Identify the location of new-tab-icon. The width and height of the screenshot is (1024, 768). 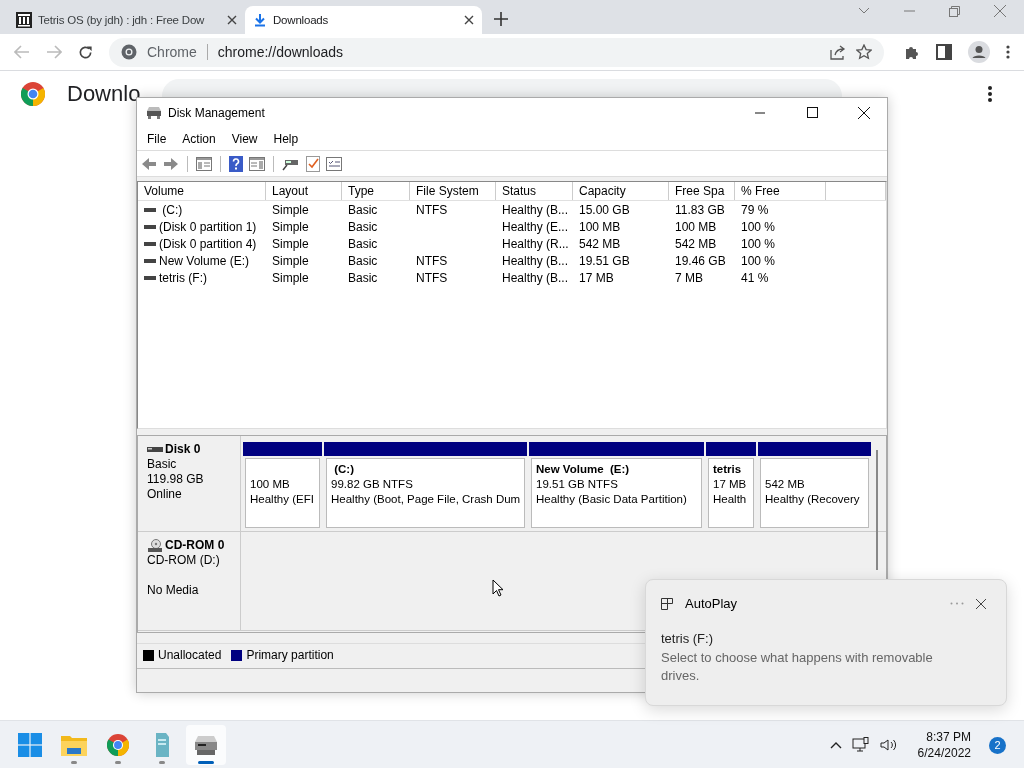
(501, 19).